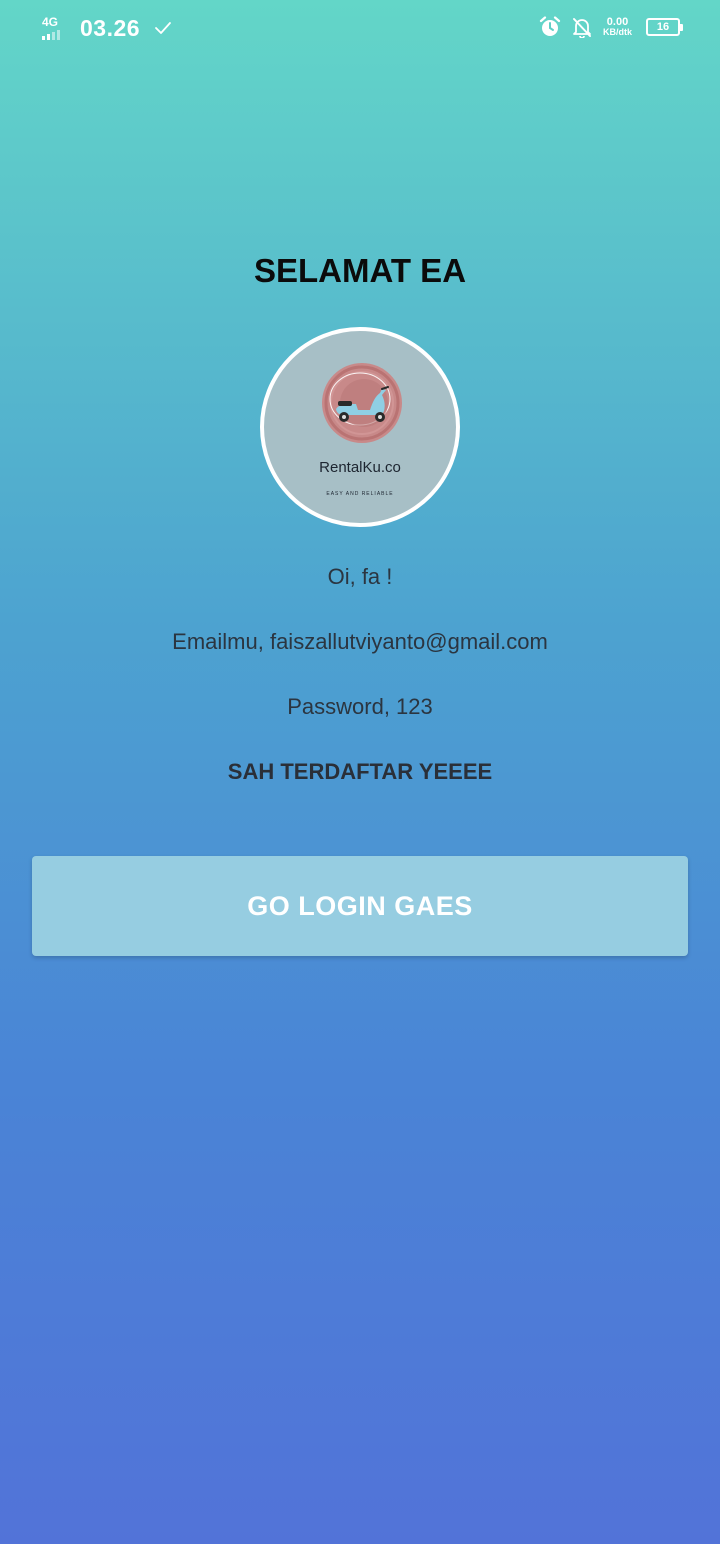  I want to click on battery-icon: 16, so click(664, 27).